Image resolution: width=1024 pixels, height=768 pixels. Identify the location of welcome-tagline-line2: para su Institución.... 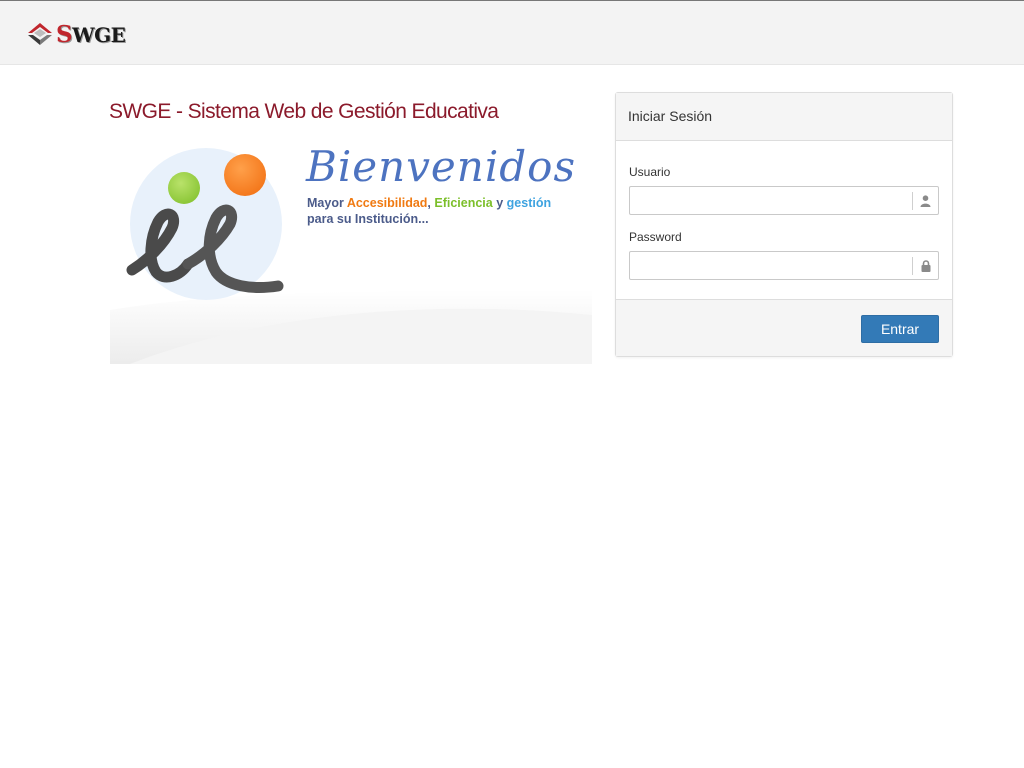
(368, 219).